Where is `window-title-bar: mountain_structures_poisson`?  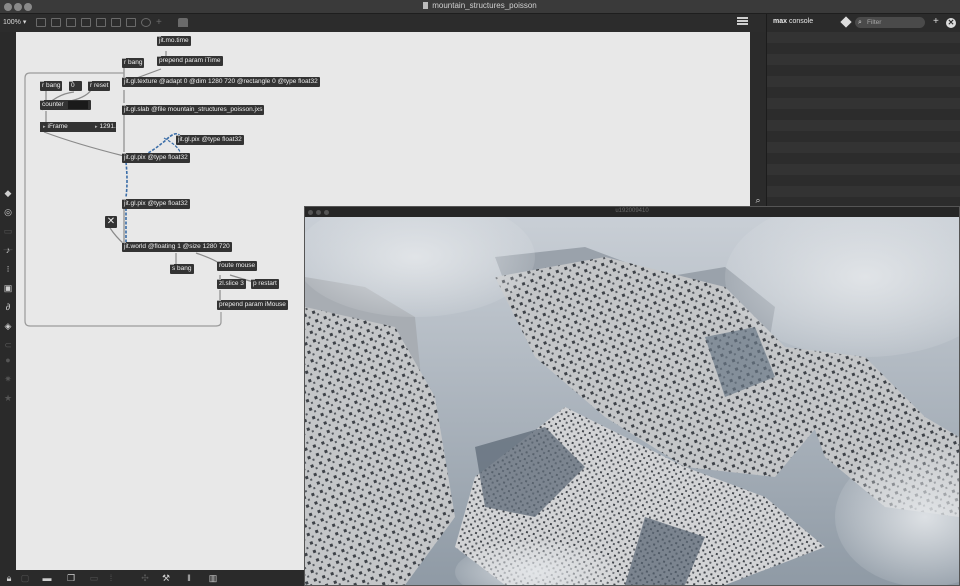
window-title-bar: mountain_structures_poisson is located at coordinates (480, 7).